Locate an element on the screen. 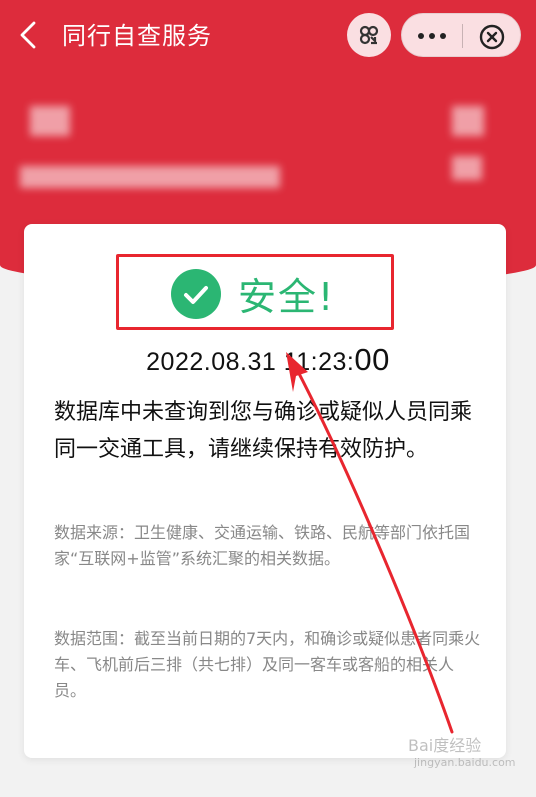 This screenshot has height=797, width=536. capsule-divider is located at coordinates (462, 36).